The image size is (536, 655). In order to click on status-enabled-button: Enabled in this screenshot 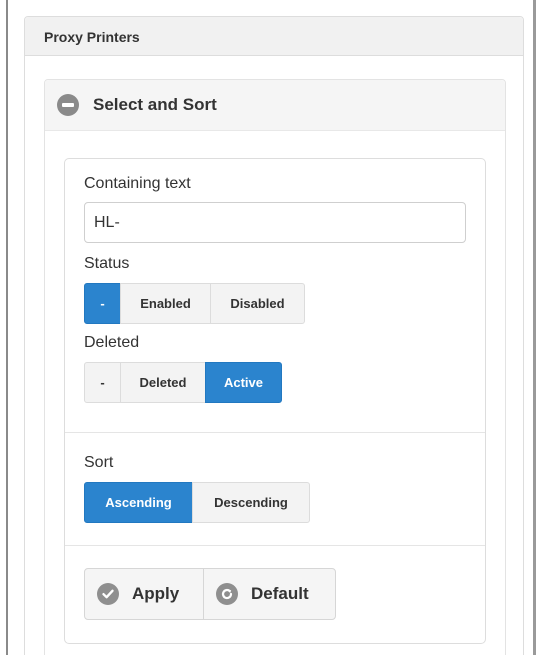, I will do `click(165, 303)`.